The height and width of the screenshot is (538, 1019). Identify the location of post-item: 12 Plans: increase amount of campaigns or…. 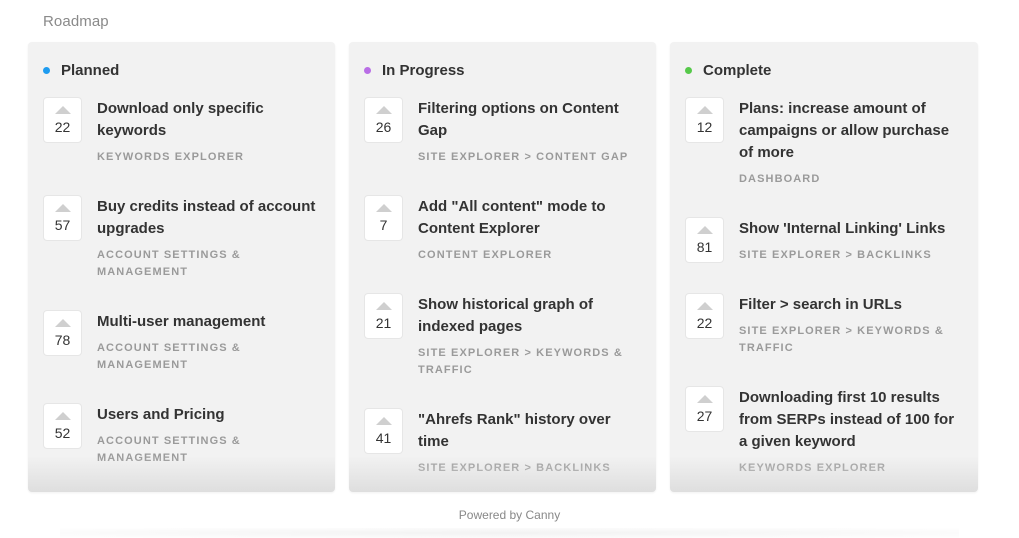
(824, 142).